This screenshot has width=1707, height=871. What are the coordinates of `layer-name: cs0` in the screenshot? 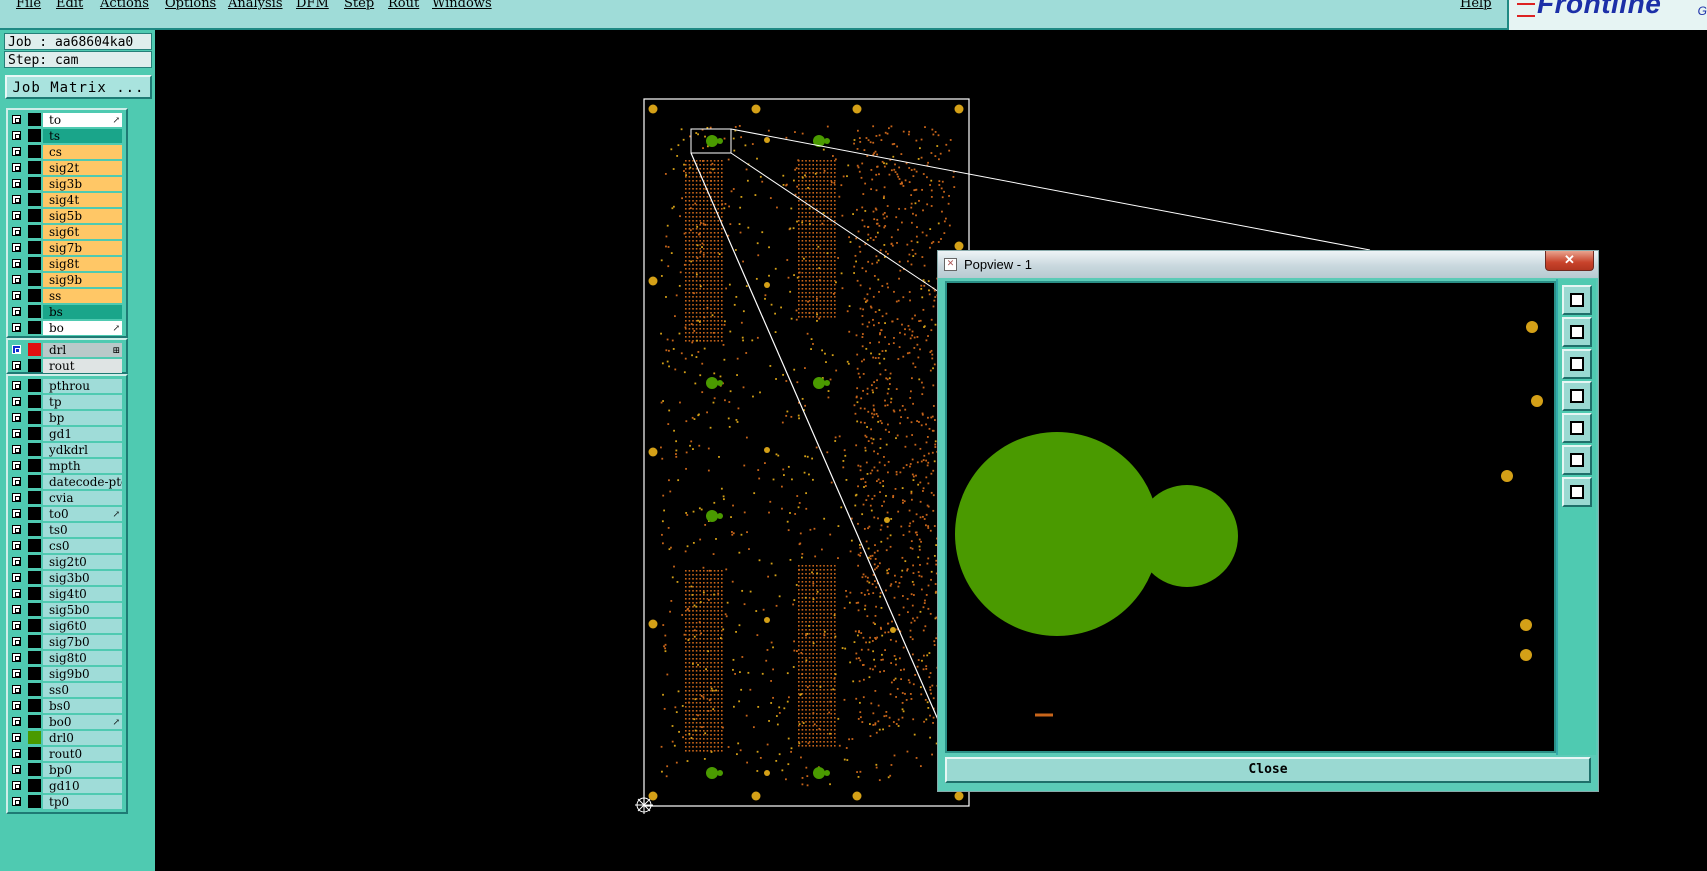 It's located at (82, 546).